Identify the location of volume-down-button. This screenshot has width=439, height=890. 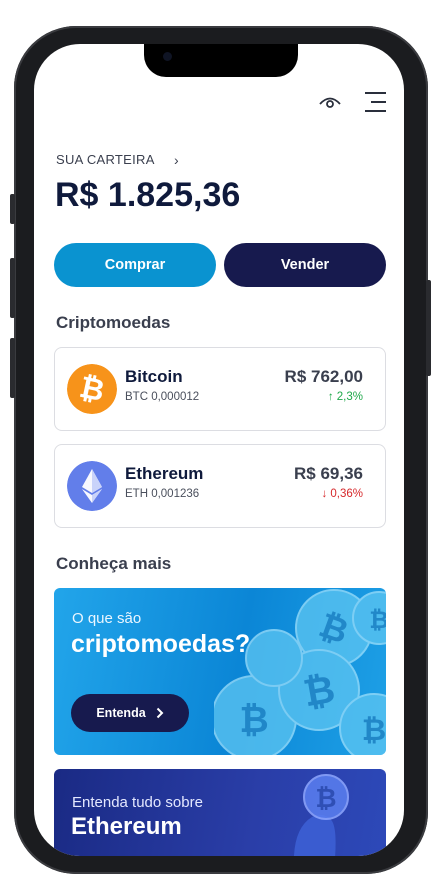
(12, 368).